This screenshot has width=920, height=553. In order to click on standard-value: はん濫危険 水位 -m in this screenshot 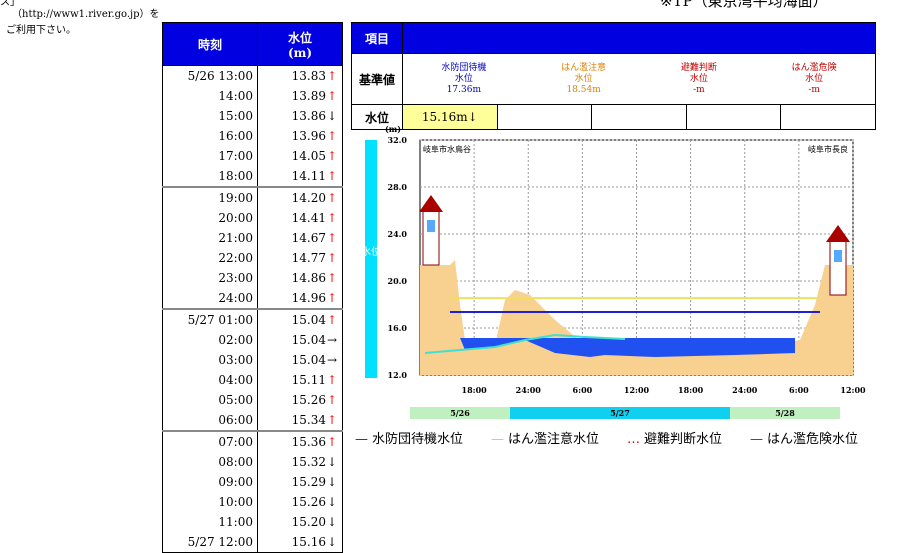, I will do `click(814, 78)`.